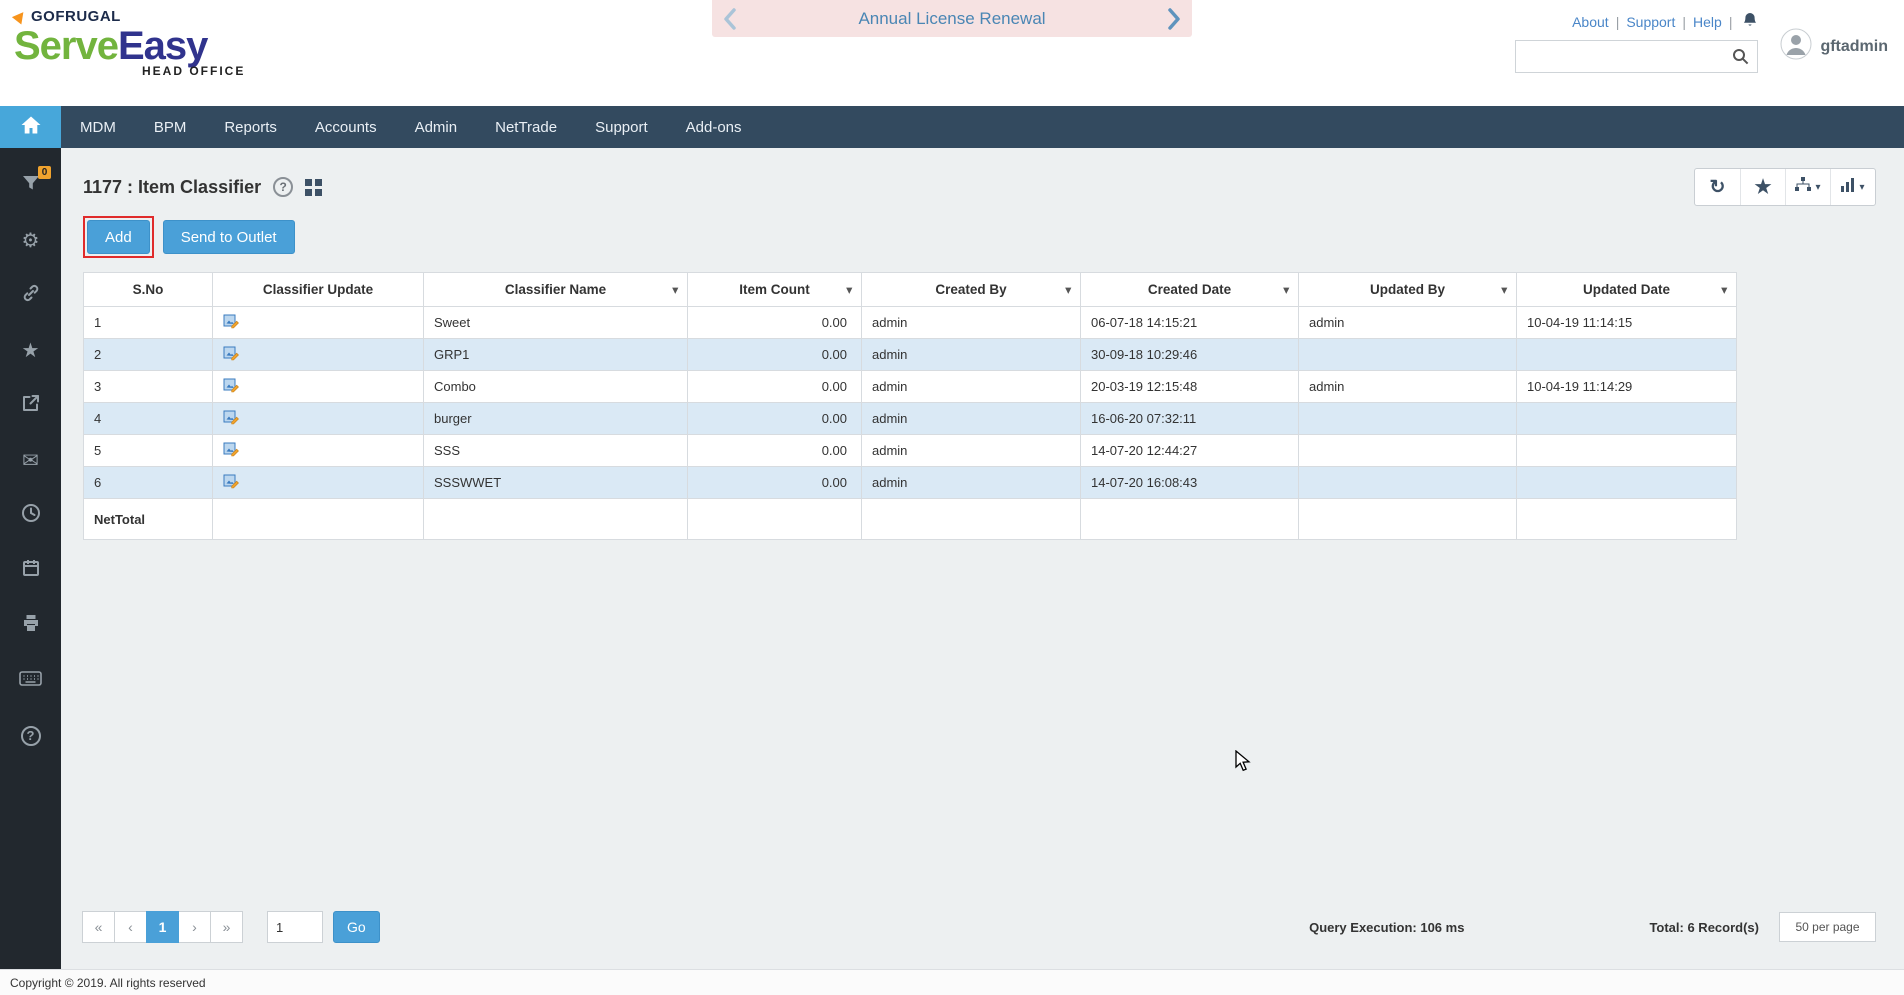 This screenshot has width=1904, height=995. Describe the element at coordinates (1854, 46) in the screenshot. I see `username-label: gftadmin` at that location.